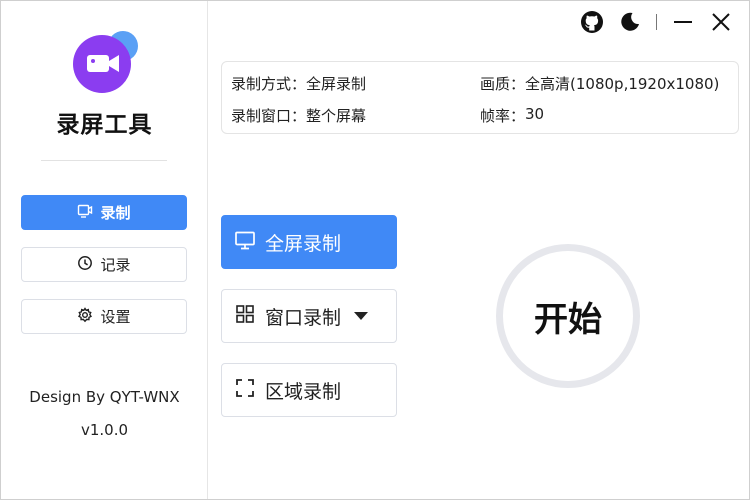 Image resolution: width=750 pixels, height=500 pixels. I want to click on window-record-button: 窗口录制, so click(309, 316).